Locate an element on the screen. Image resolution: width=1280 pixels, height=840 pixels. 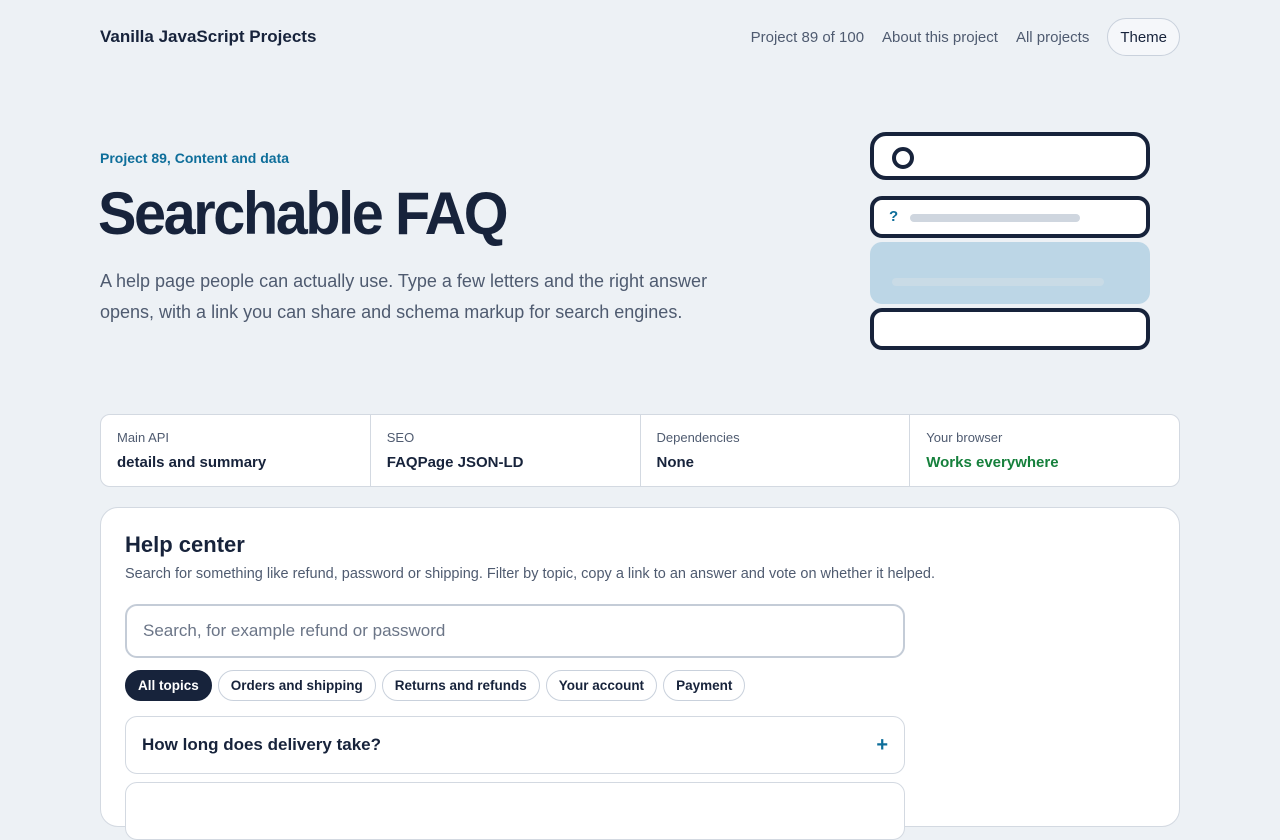
page-title: Searchable FAQ is located at coordinates (303, 213).